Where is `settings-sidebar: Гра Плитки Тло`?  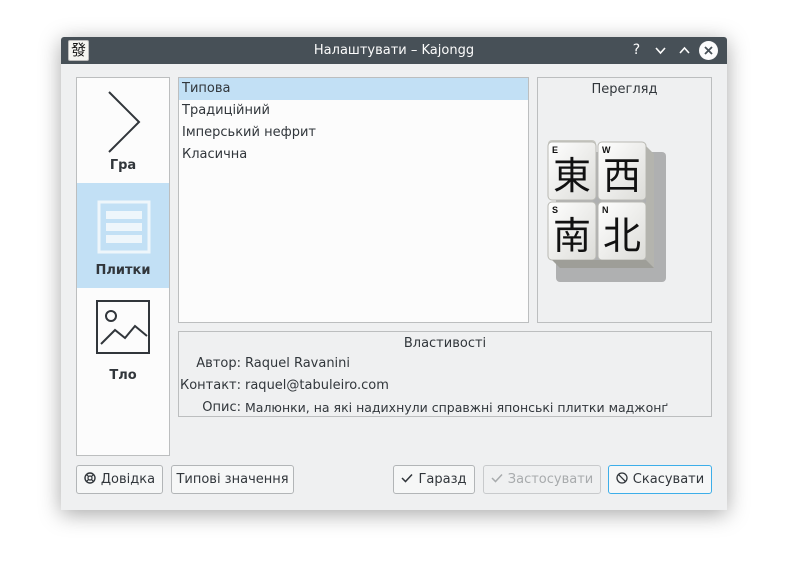 settings-sidebar: Гра Плитки Тло is located at coordinates (123, 266).